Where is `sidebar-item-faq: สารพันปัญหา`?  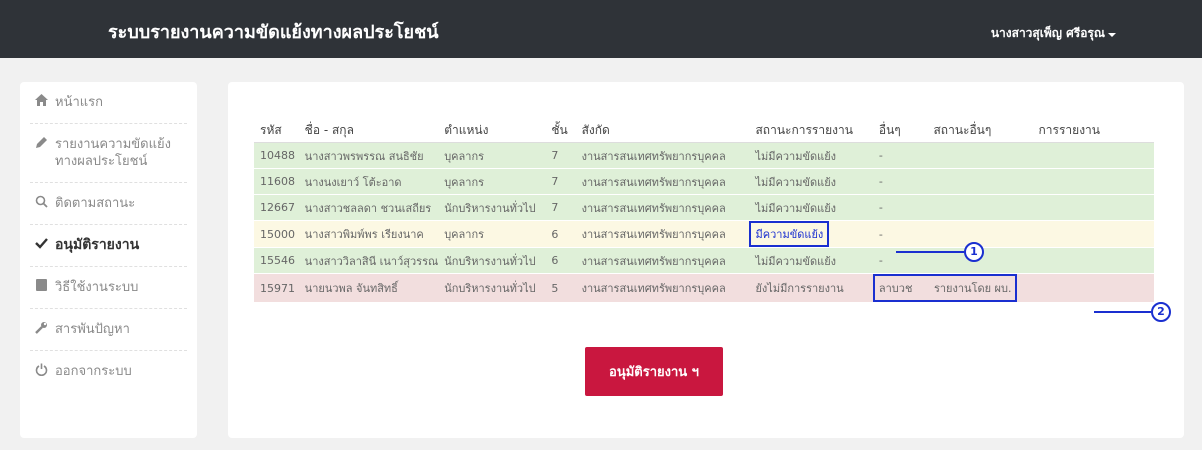
sidebar-item-faq: สารพันปัญหา is located at coordinates (108, 330).